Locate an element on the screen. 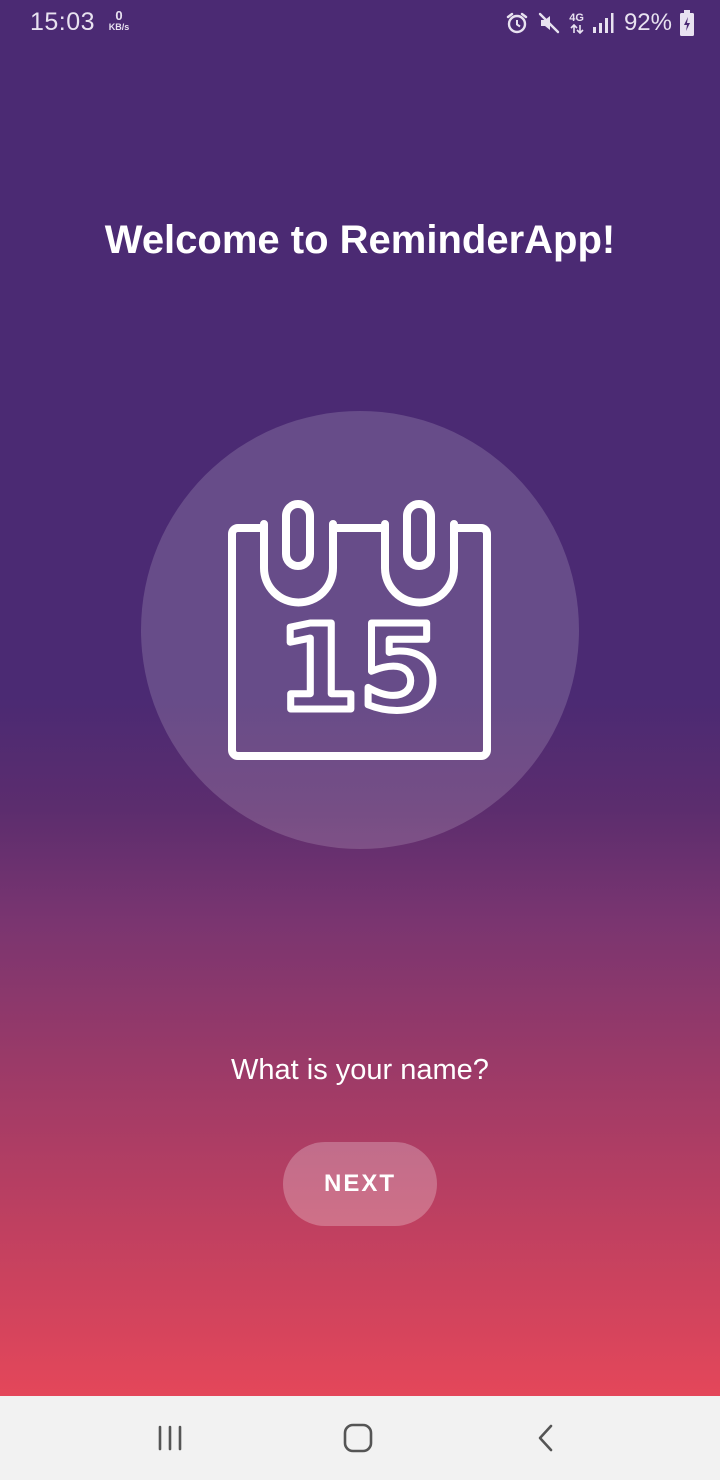 Image resolution: width=720 pixels, height=1480 pixels. battery-charging-icon is located at coordinates (687, 23).